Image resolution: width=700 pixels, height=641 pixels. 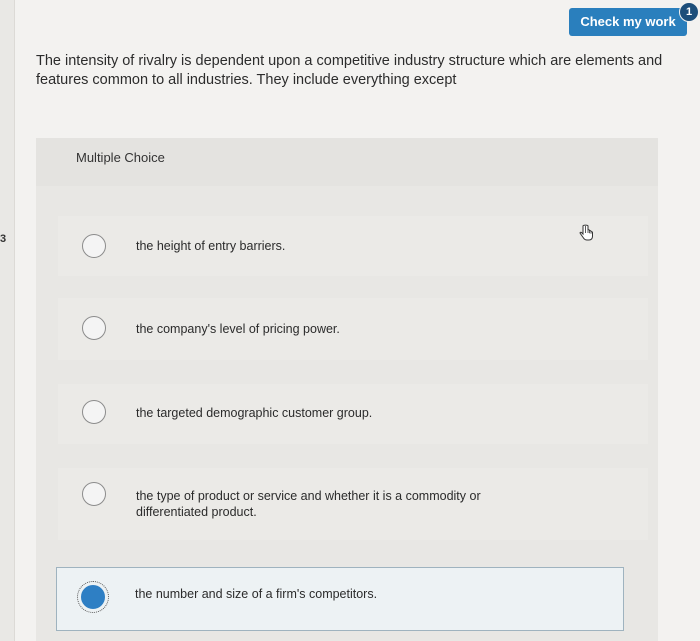 I want to click on option-item: the height of entry barriers., so click(x=353, y=246).